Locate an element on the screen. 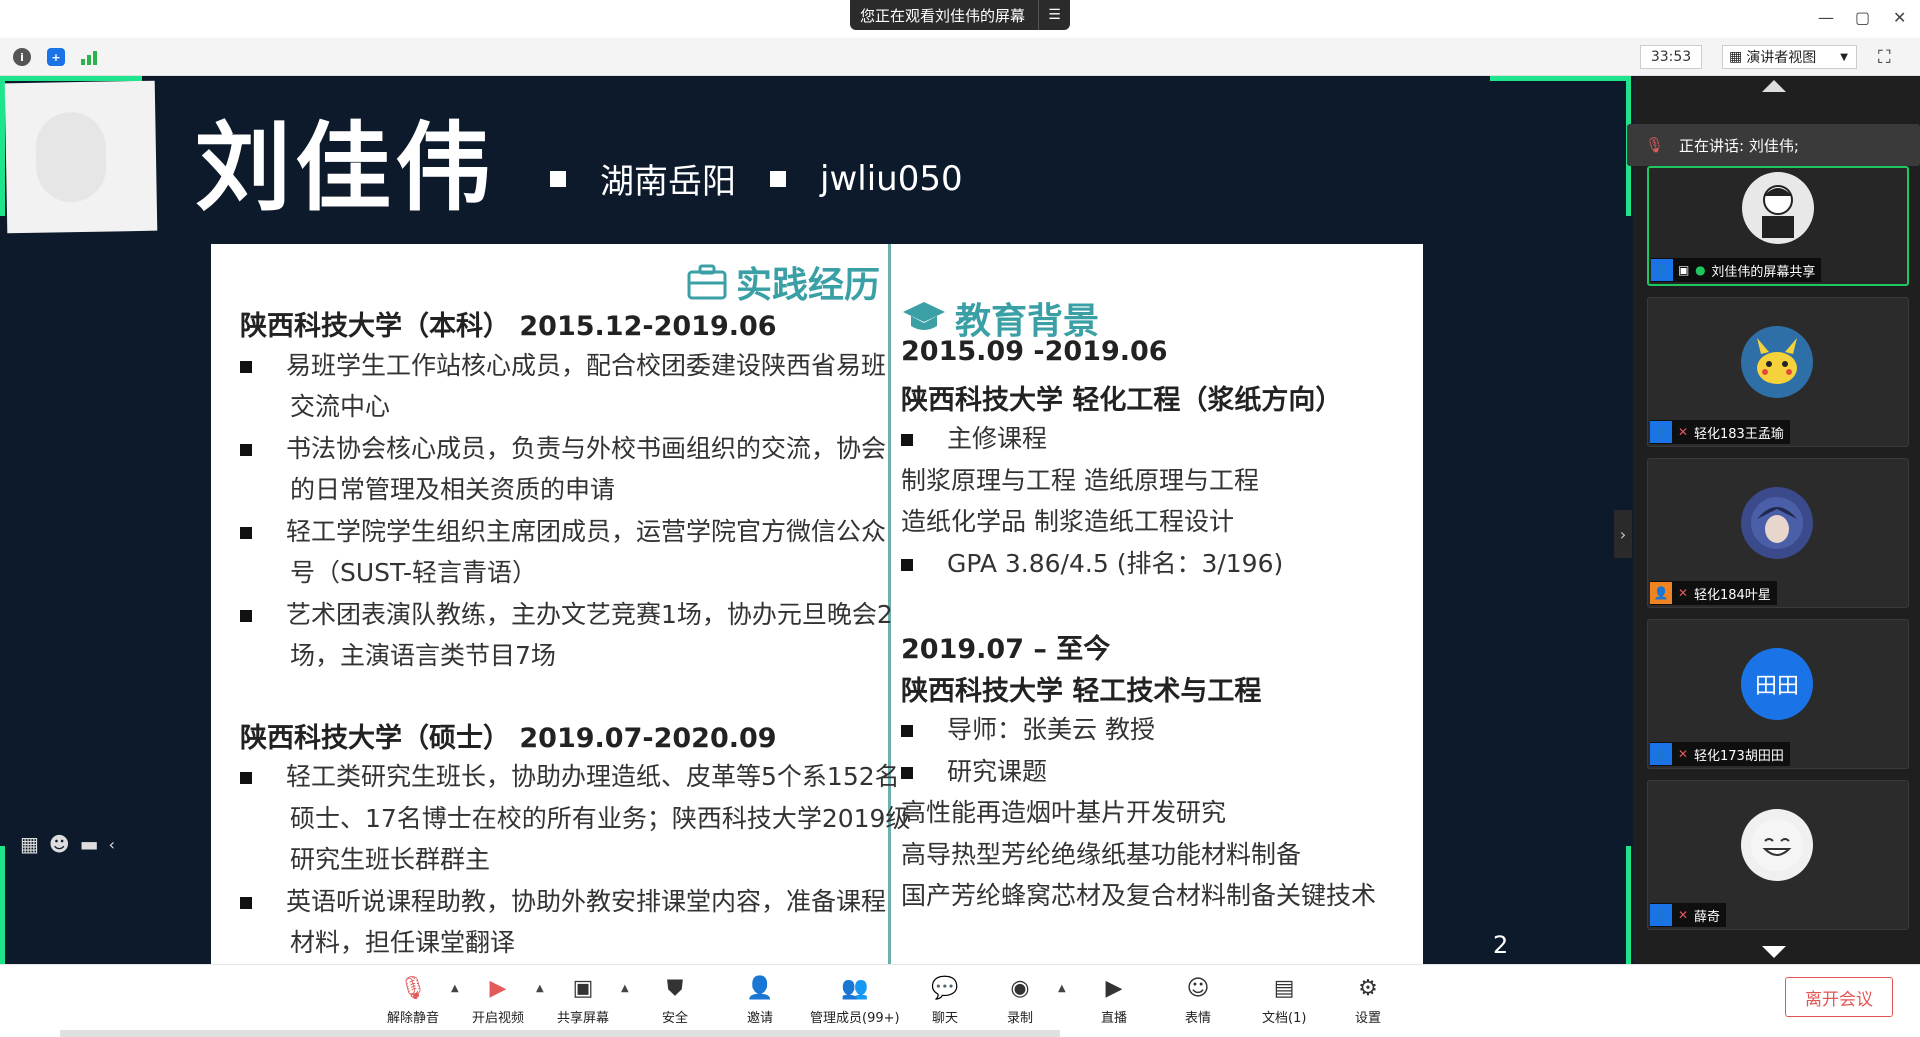 The height and width of the screenshot is (1037, 1920). line-text: 场，主演语言类节目7场 is located at coordinates (423, 655).